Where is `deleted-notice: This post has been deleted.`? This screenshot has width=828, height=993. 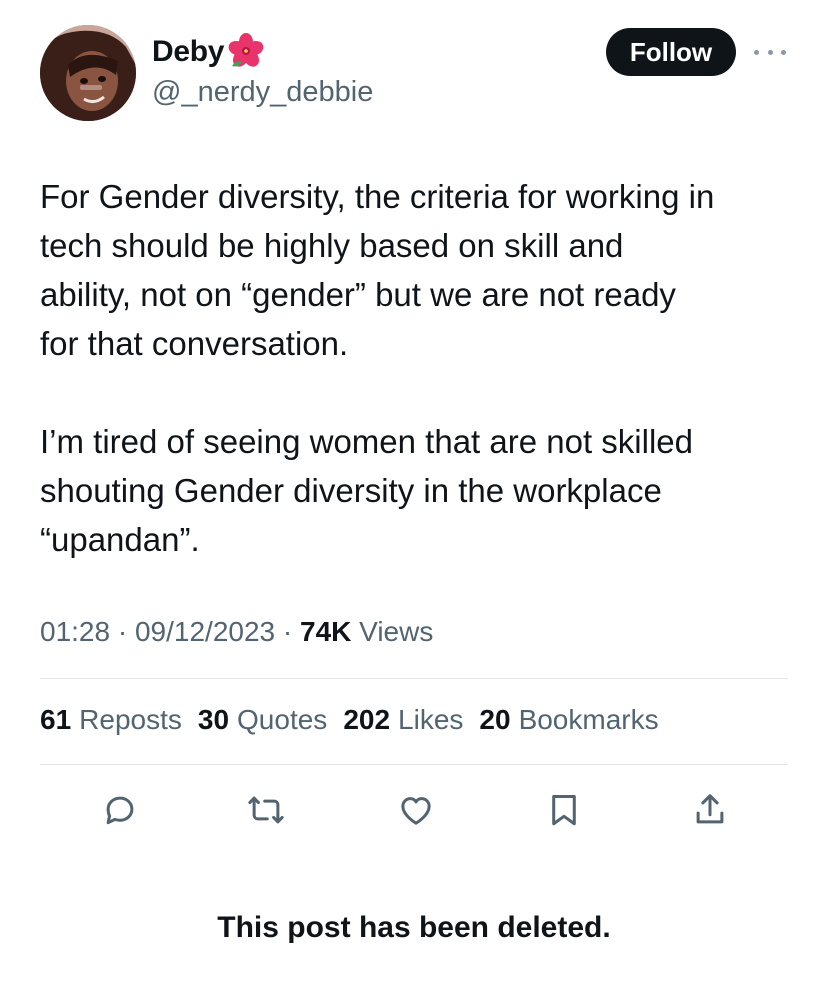 deleted-notice: This post has been deleted. is located at coordinates (414, 927).